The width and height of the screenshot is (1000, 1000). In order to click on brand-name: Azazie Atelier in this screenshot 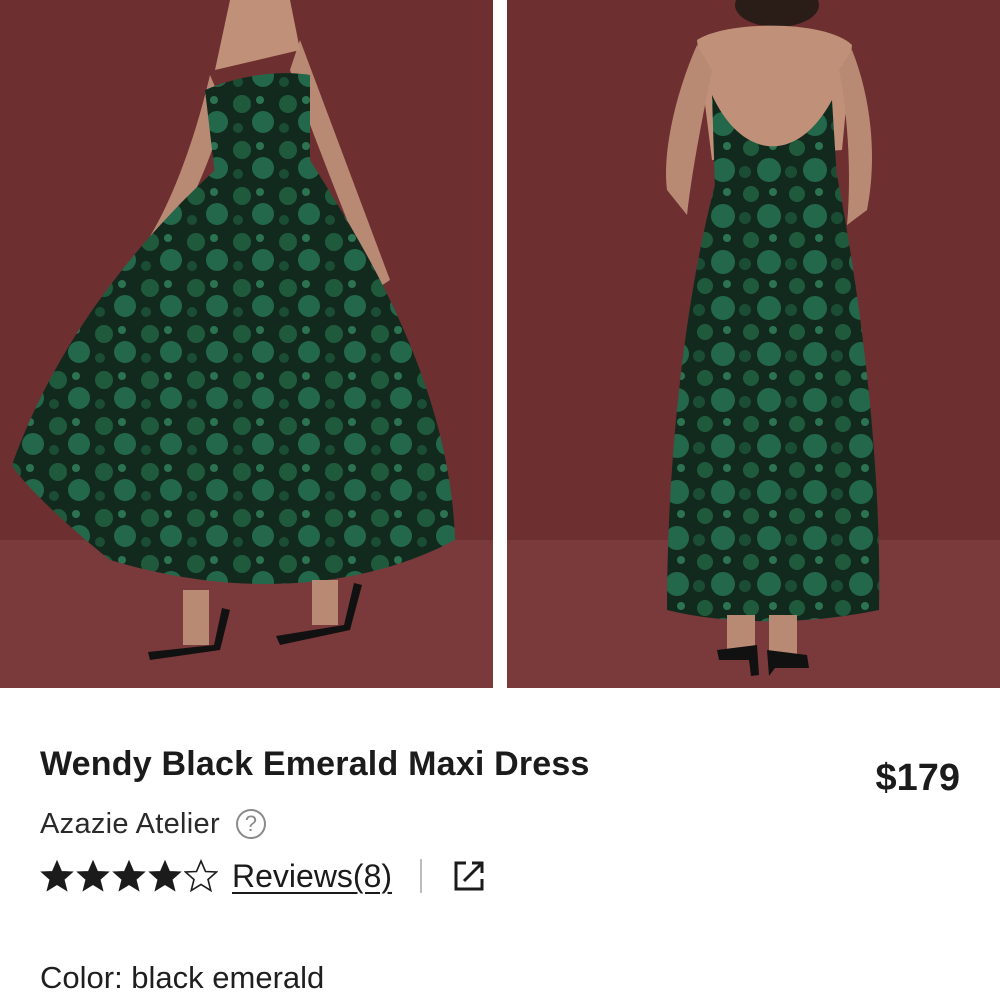, I will do `click(130, 823)`.